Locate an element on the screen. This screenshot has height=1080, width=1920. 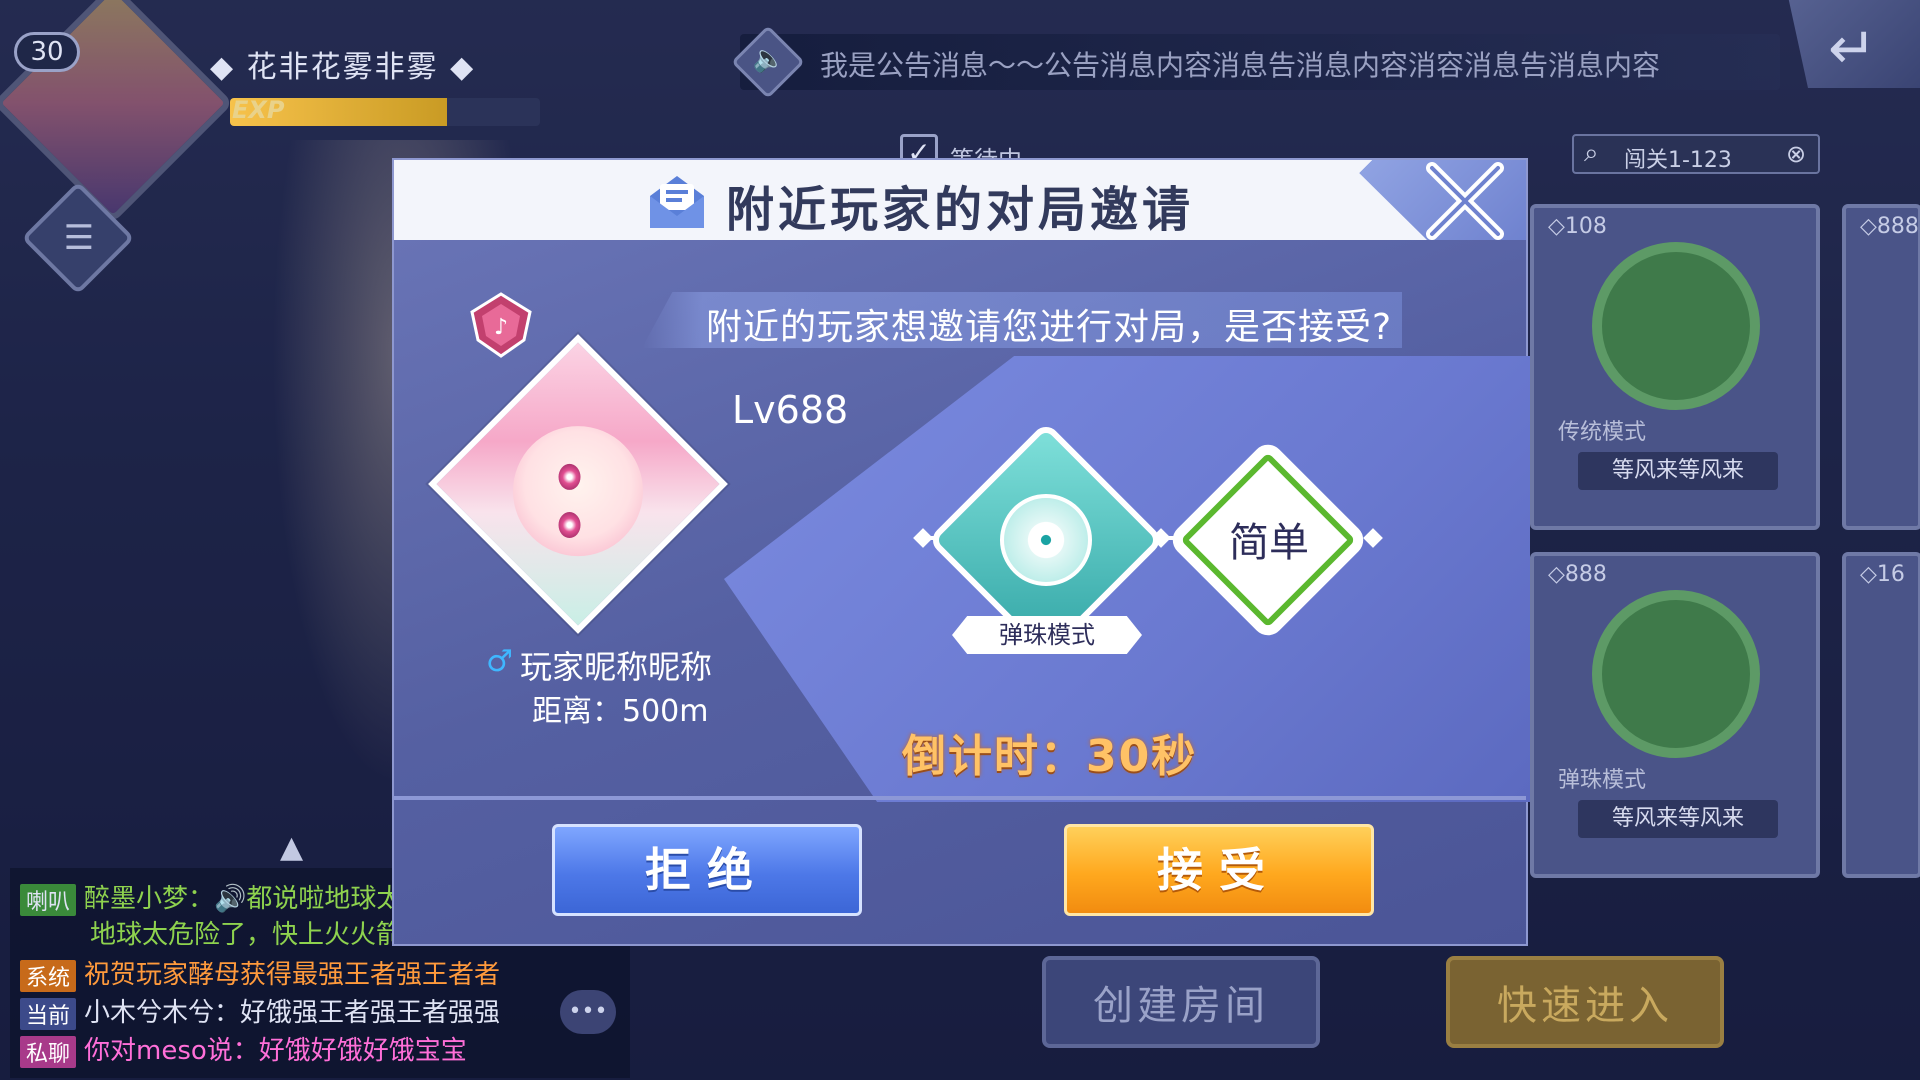
accept-button: 接受 is located at coordinates (1219, 870).